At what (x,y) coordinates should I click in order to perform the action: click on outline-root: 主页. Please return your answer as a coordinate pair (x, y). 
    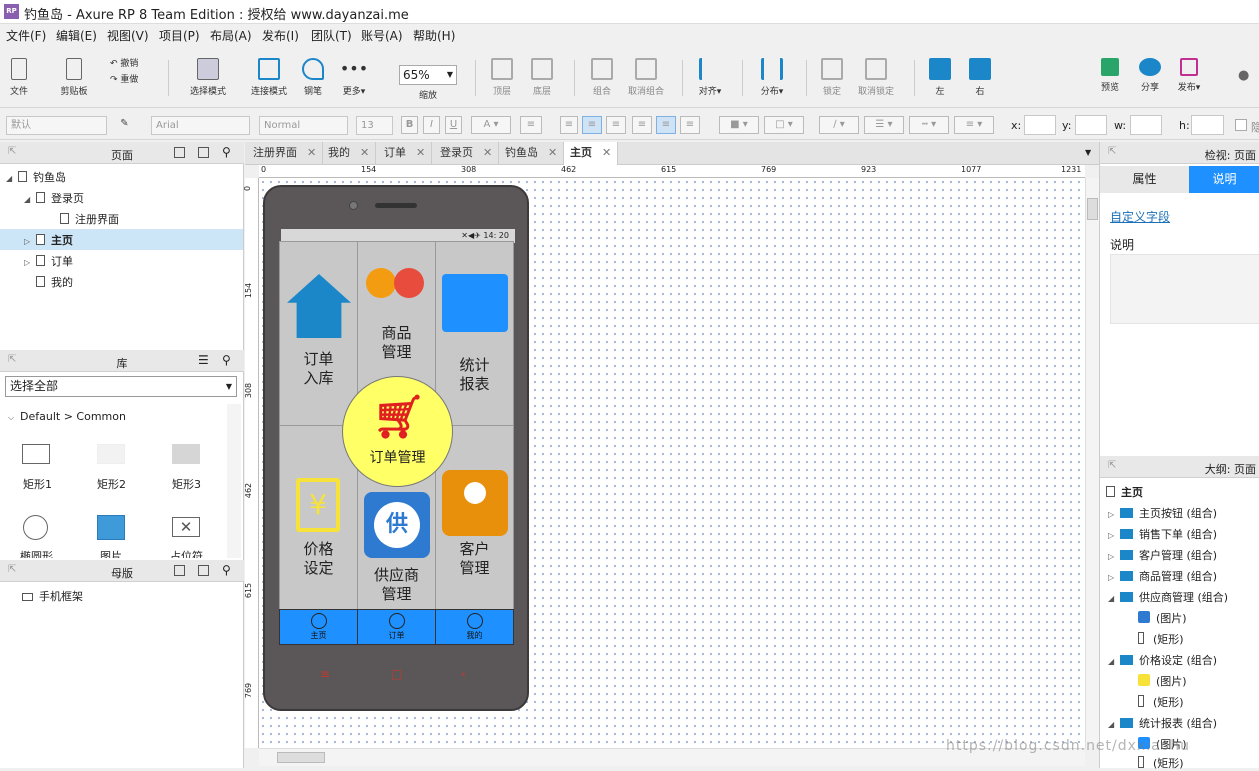
    Looking at the image, I should click on (1124, 492).